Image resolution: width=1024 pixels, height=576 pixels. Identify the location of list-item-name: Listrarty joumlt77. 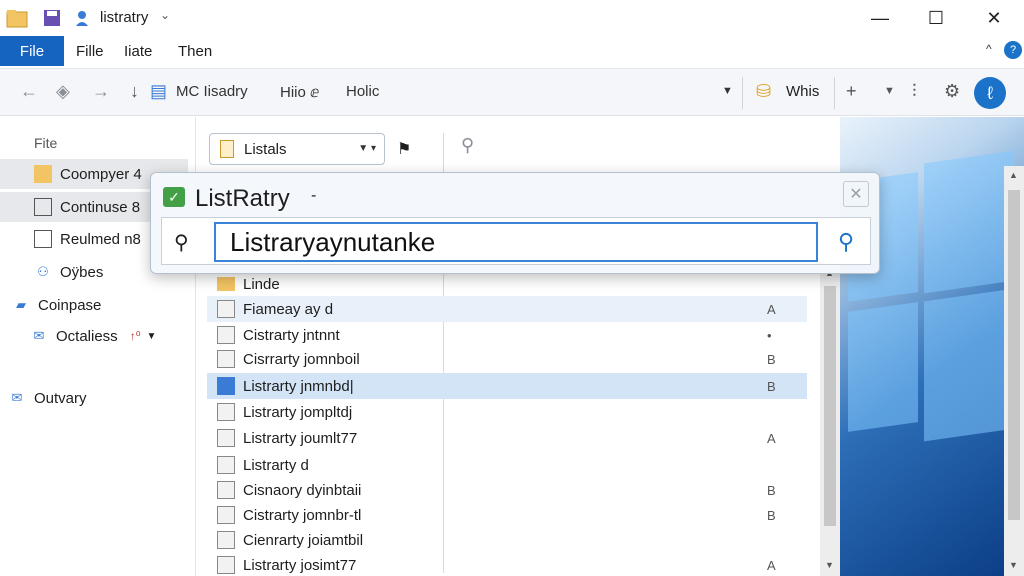
(300, 438).